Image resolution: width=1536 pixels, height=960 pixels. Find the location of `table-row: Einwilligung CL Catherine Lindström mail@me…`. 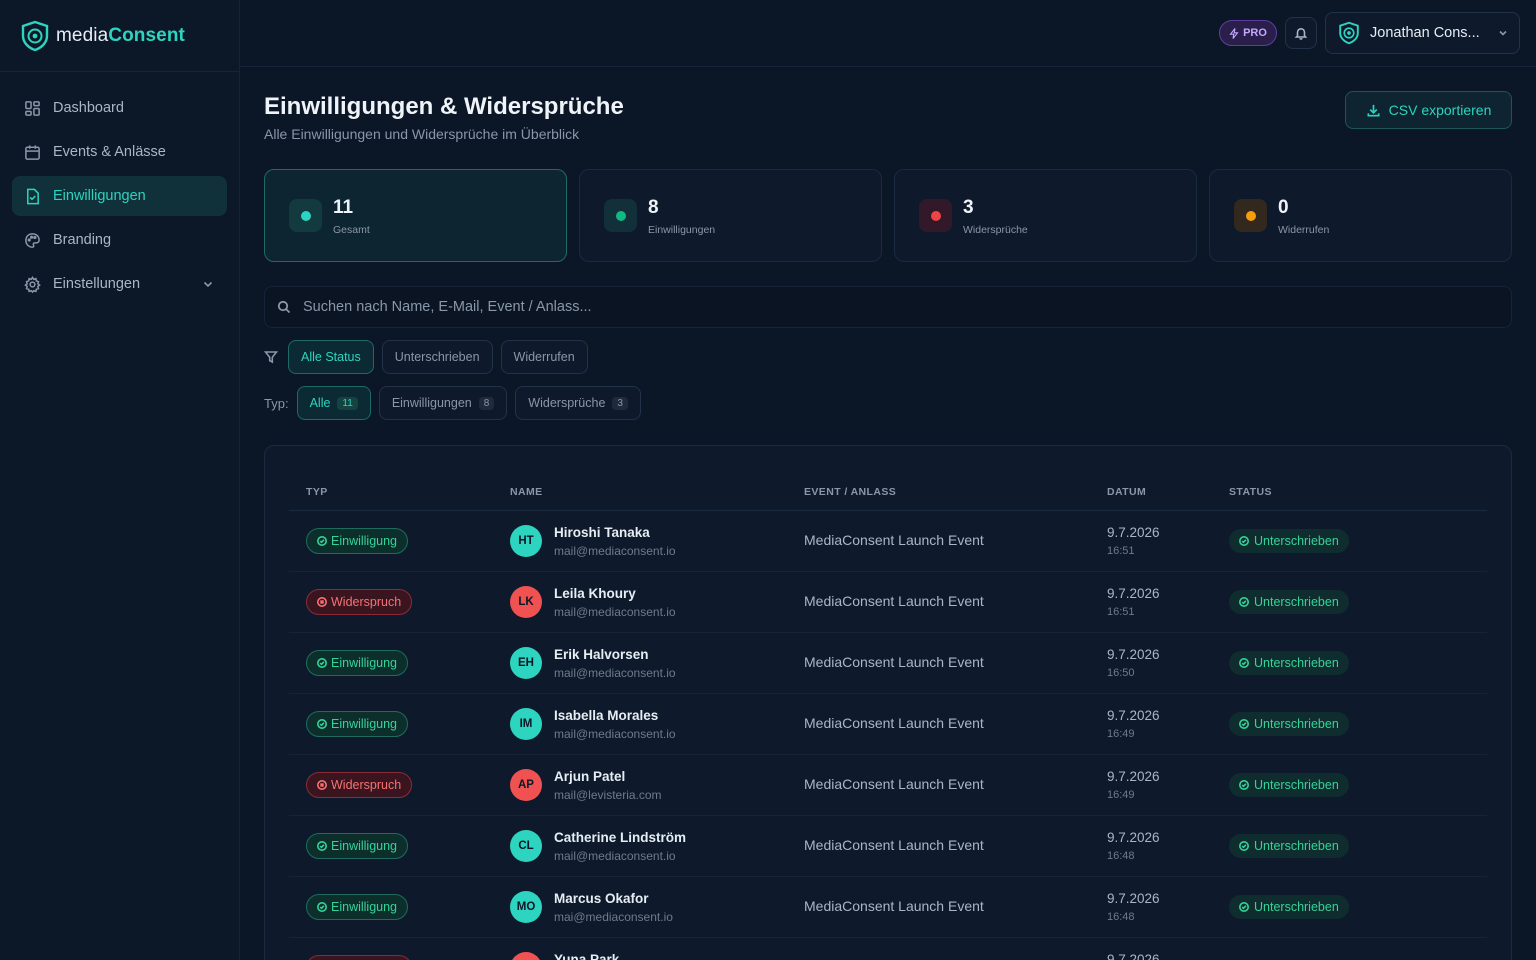

table-row: Einwilligung CL Catherine Lindström mail@me… is located at coordinates (888, 846).